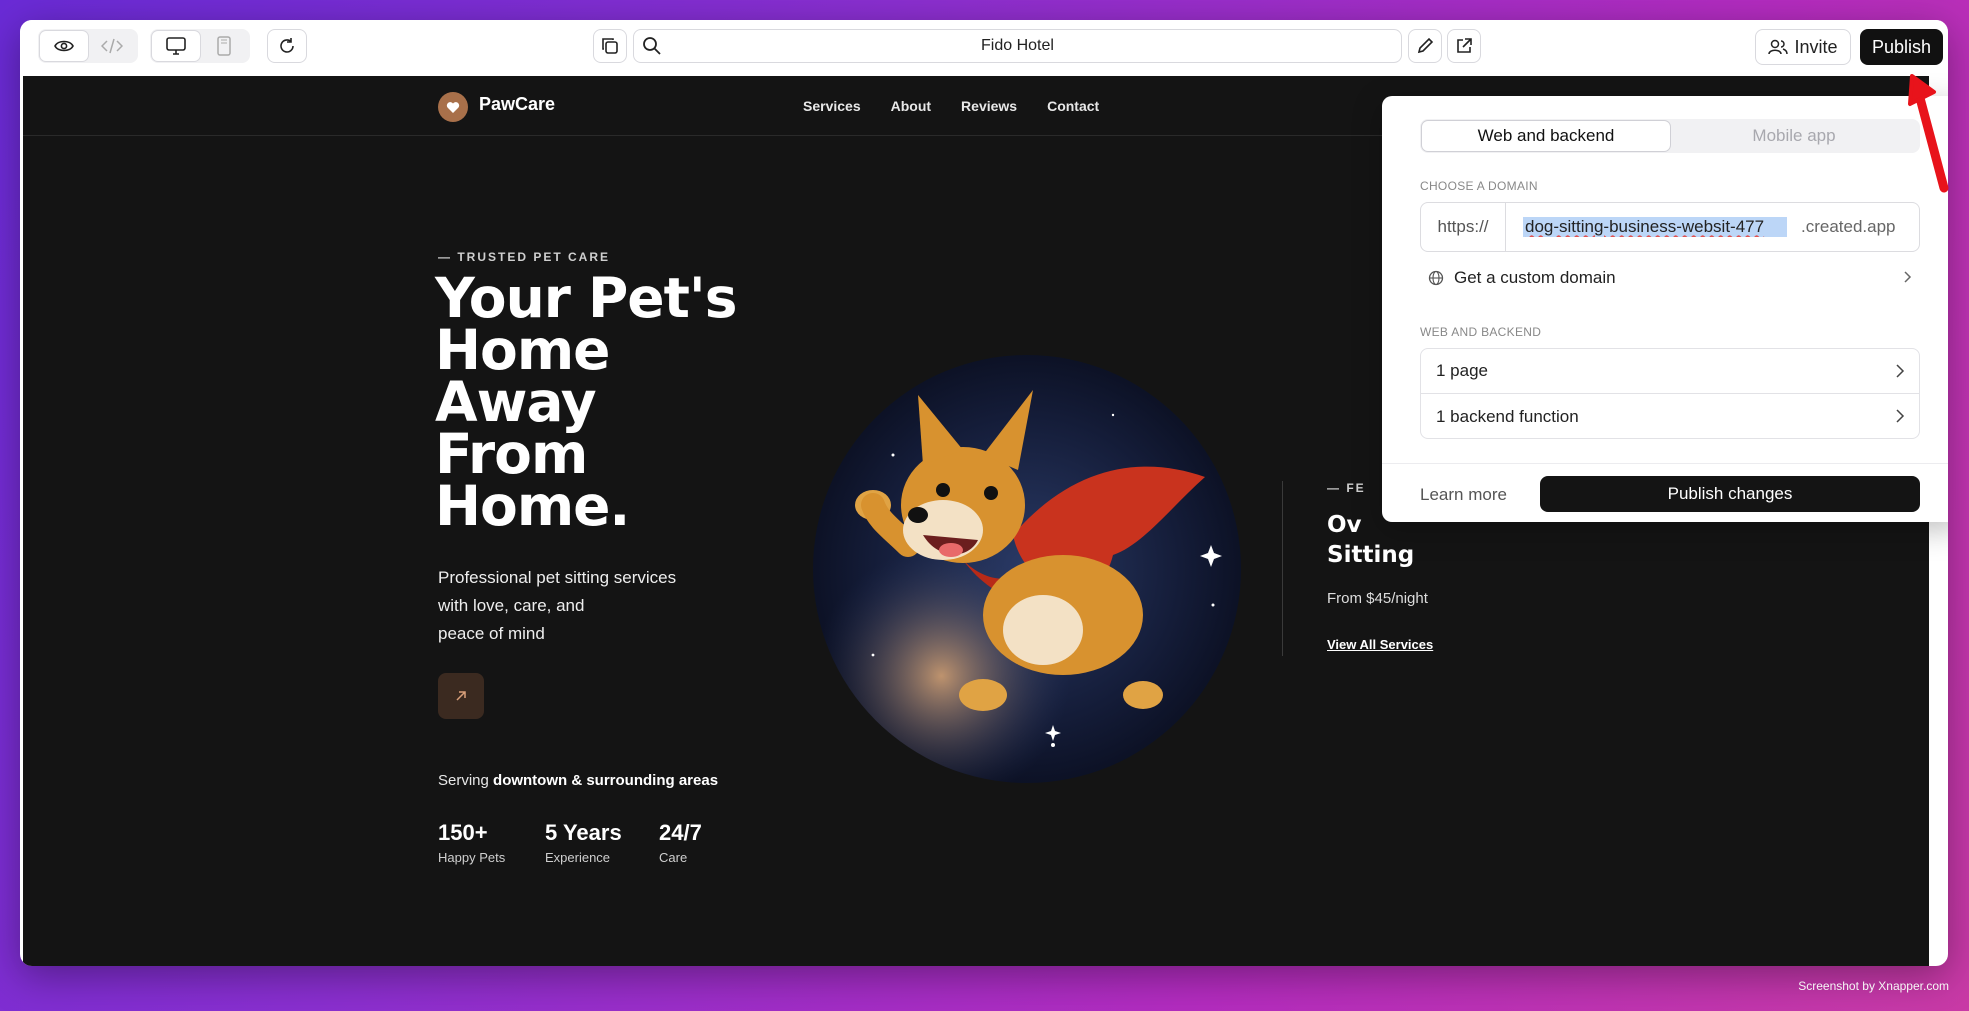  I want to click on page-name: Fido Hotel, so click(1017, 45).